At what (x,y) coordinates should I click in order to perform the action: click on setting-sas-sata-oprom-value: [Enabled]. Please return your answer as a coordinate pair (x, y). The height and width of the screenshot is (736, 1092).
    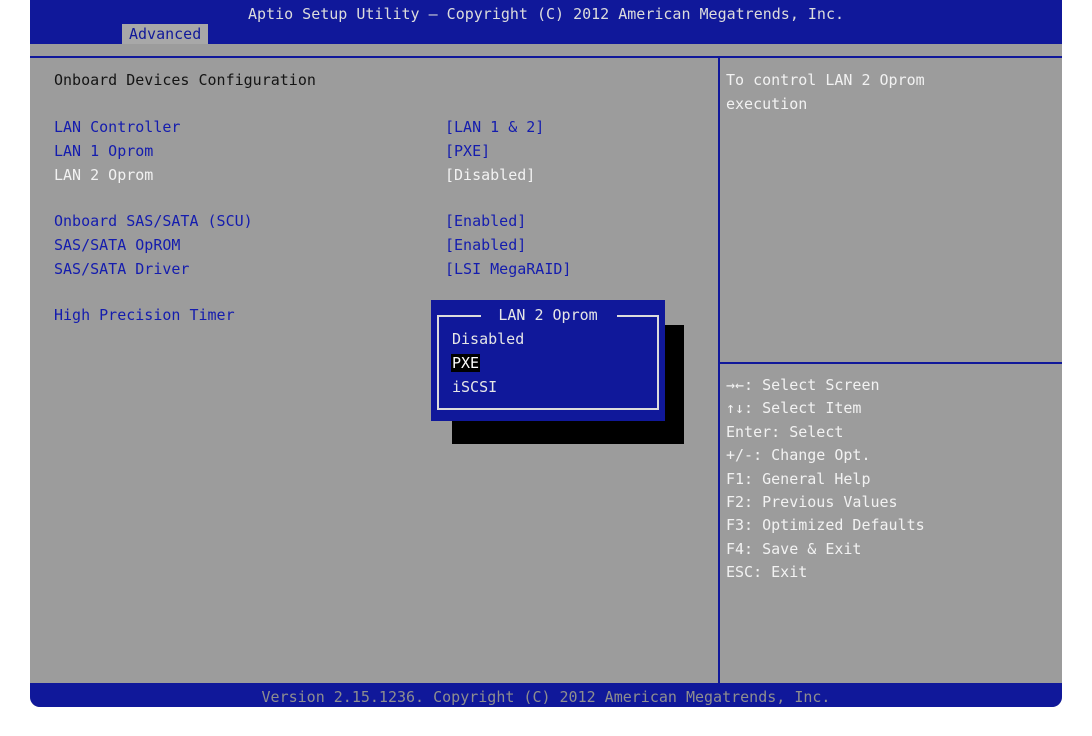
    Looking at the image, I should click on (485, 245).